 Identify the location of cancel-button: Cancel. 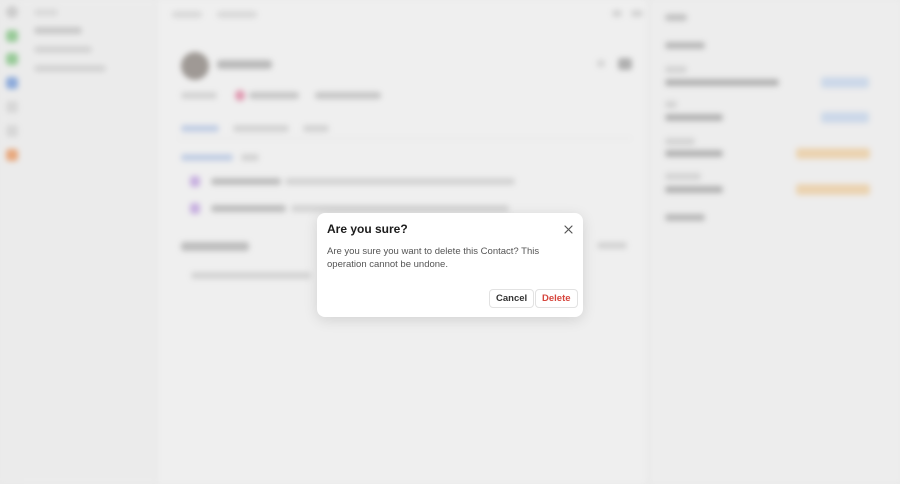
(512, 298).